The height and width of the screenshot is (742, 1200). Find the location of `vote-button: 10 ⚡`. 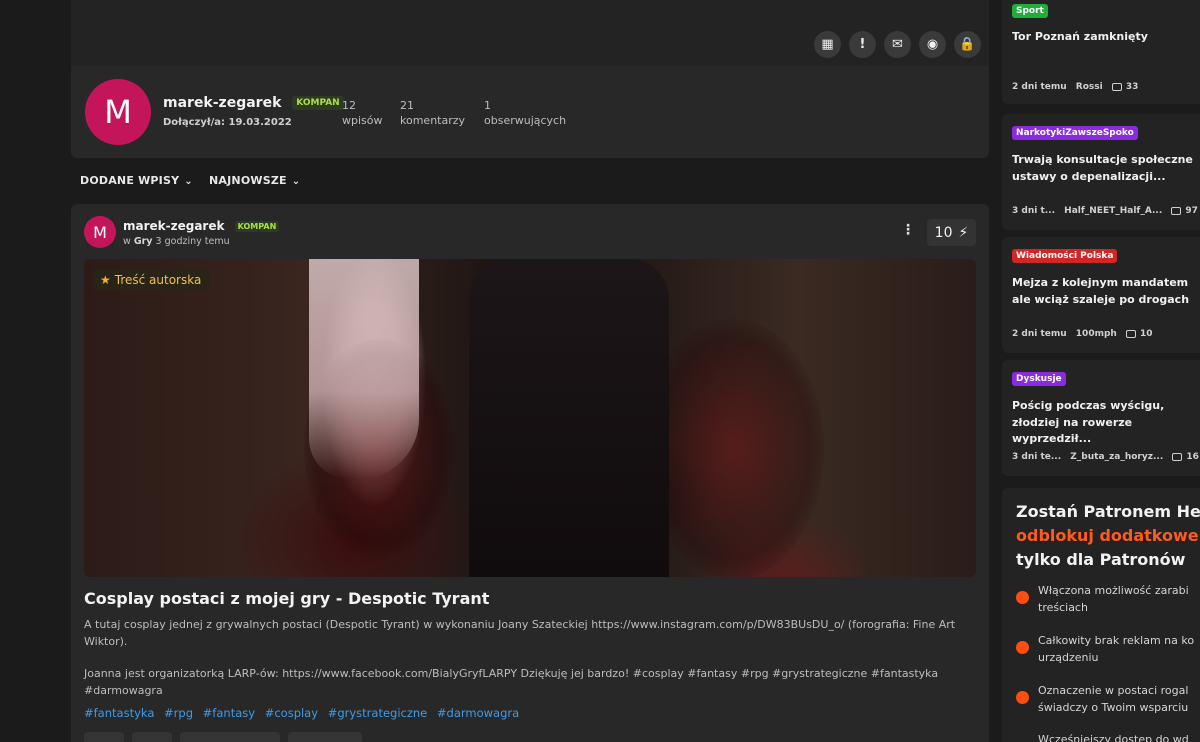

vote-button: 10 ⚡ is located at coordinates (951, 232).